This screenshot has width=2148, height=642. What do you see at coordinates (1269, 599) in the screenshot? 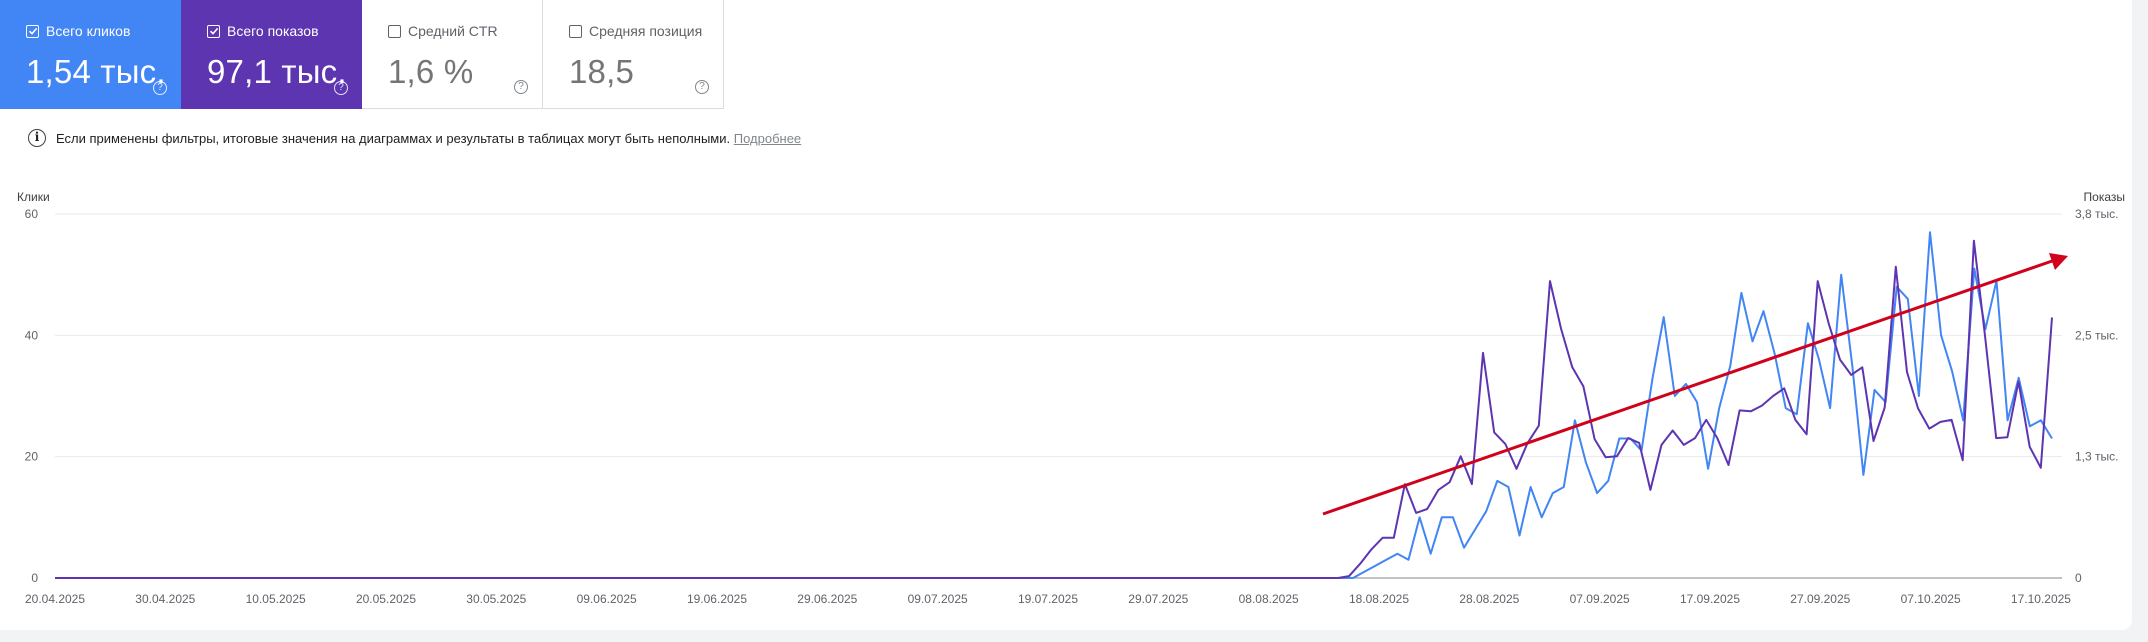
I see `x-tick-label: 08.08.2025` at bounding box center [1269, 599].